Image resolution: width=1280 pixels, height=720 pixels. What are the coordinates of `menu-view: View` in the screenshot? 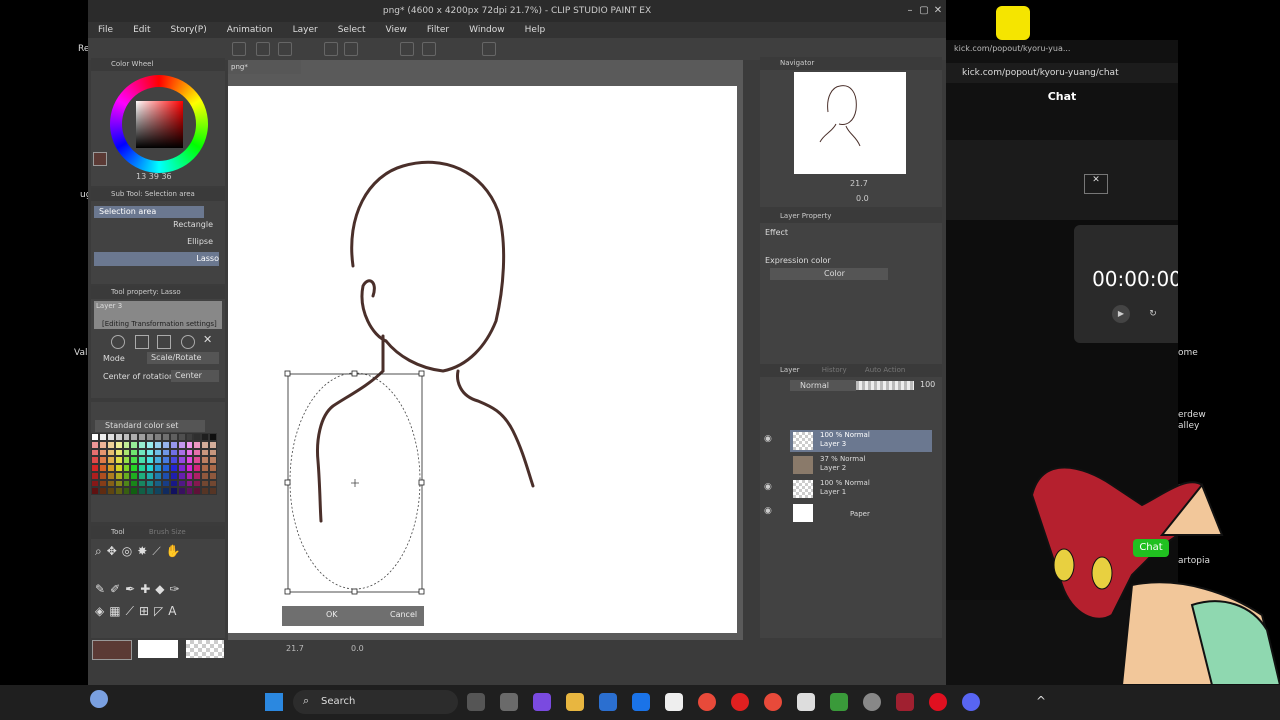 It's located at (395, 30).